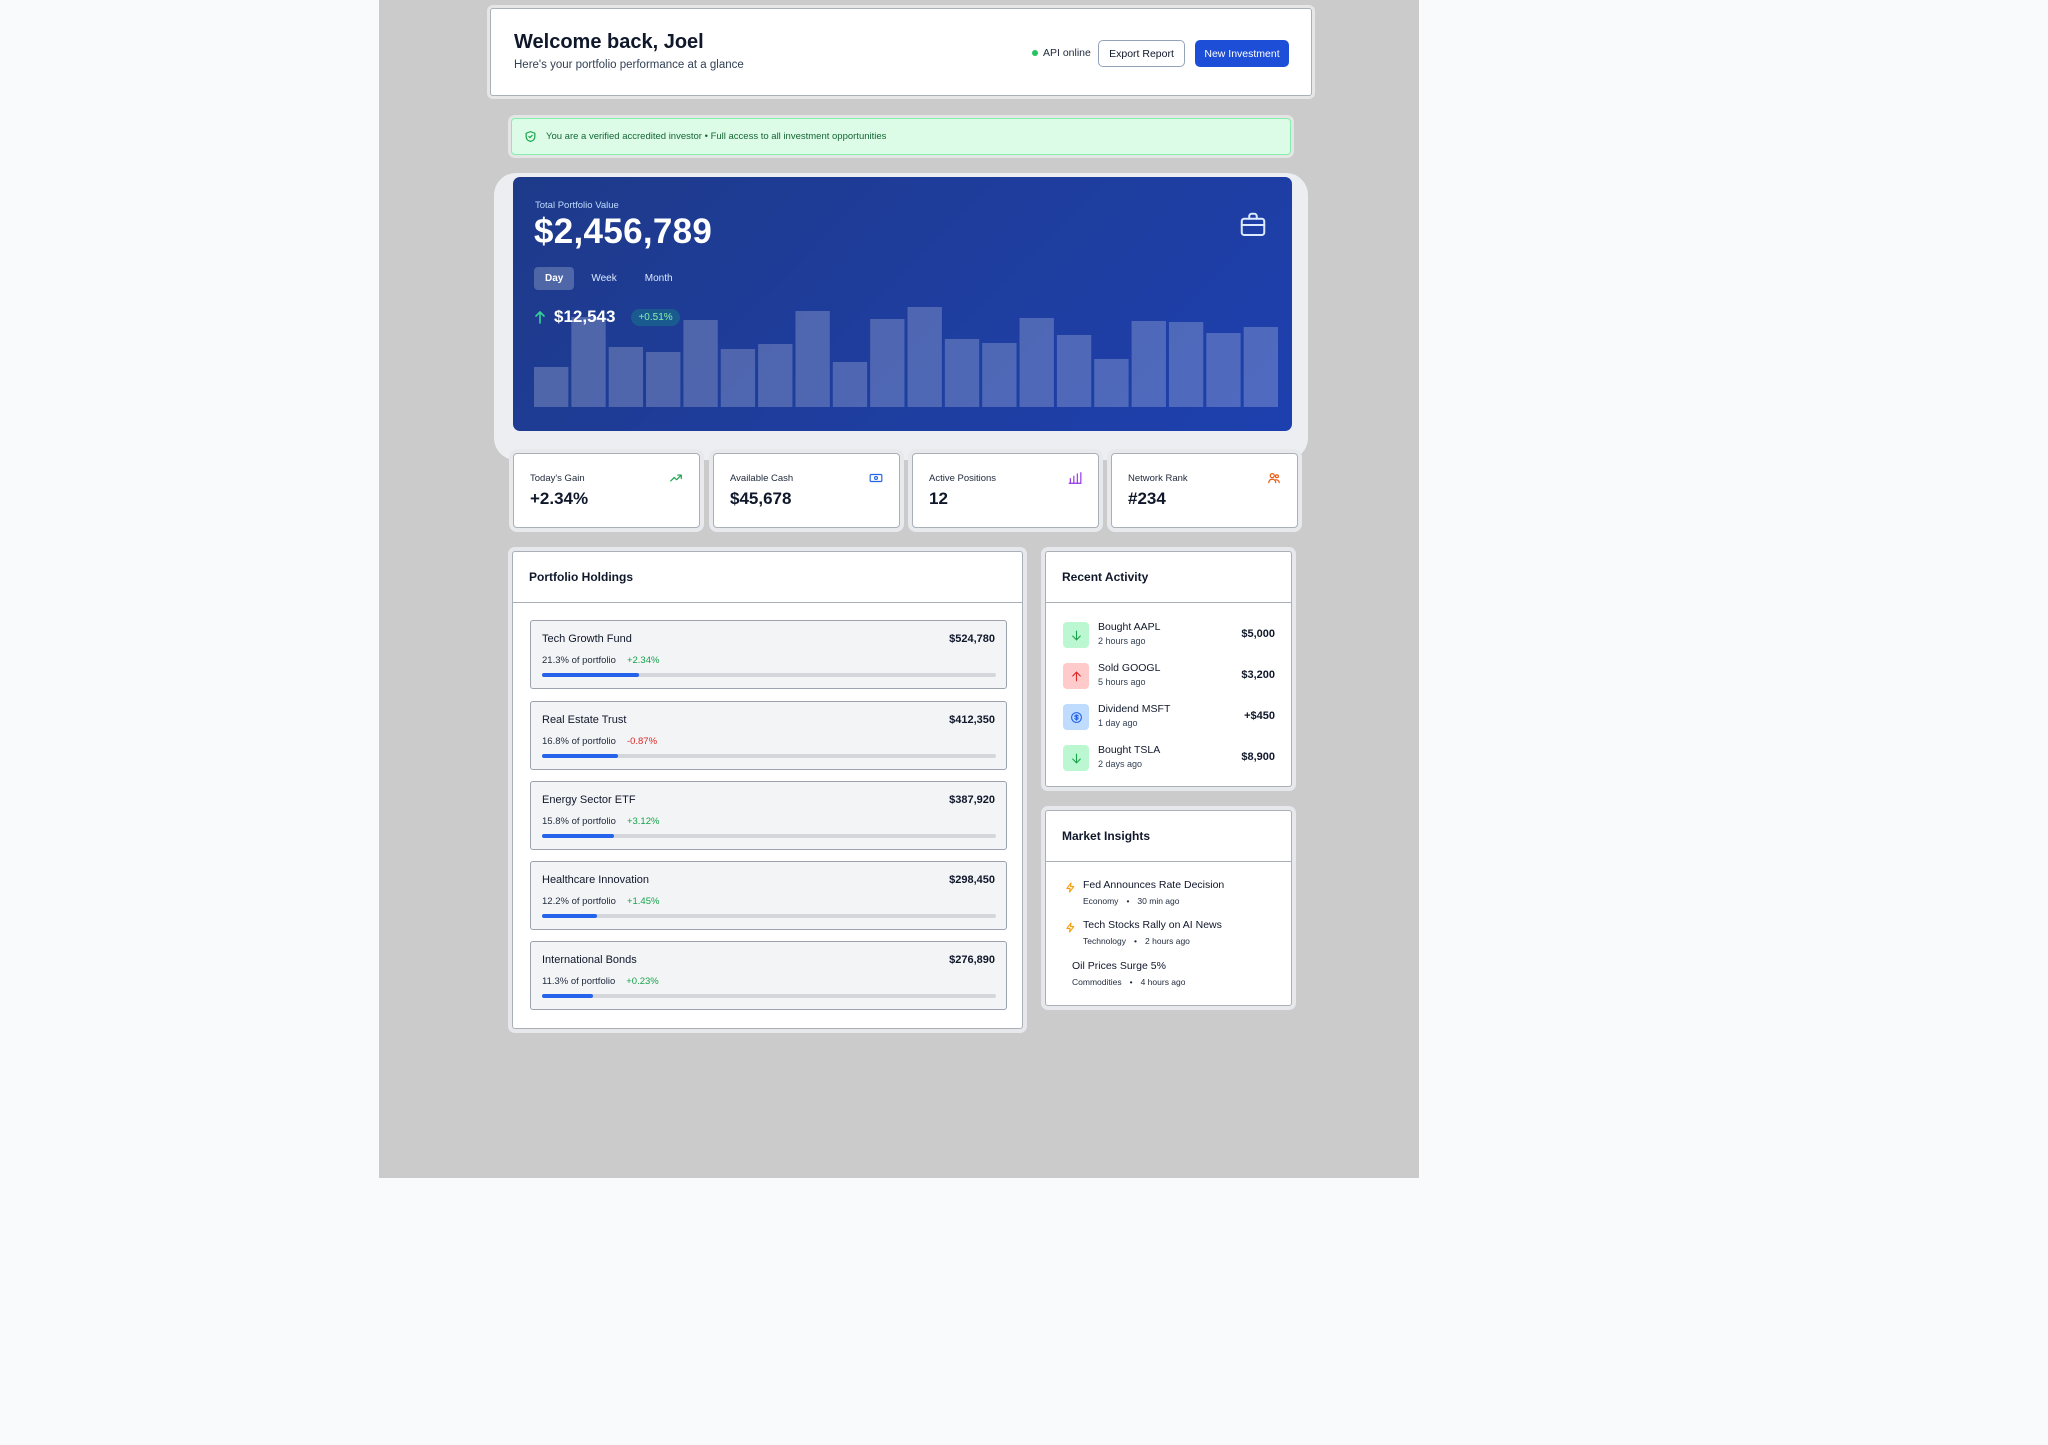 This screenshot has width=2048, height=1445. What do you see at coordinates (581, 577) in the screenshot?
I see `holdings-title: Portfolio Holdings` at bounding box center [581, 577].